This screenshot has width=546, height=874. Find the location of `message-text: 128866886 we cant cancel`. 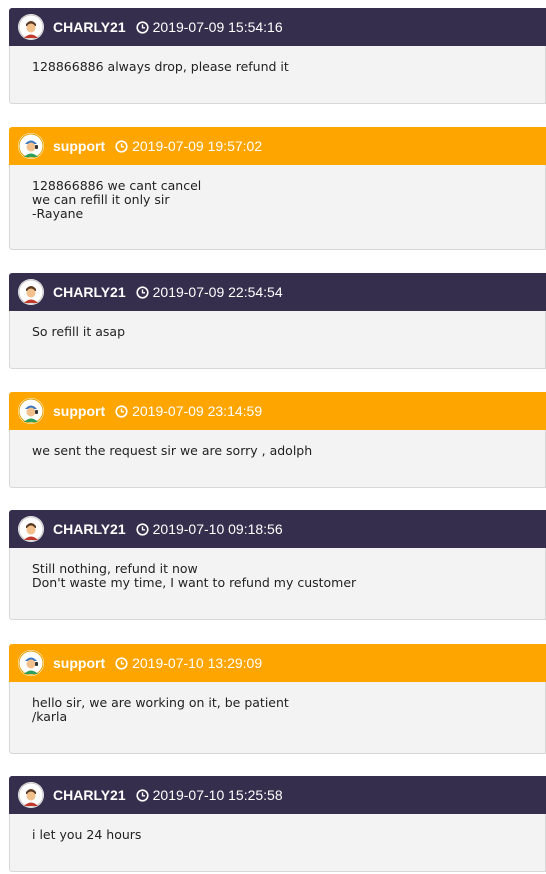

message-text: 128866886 we cant cancel is located at coordinates (117, 185).